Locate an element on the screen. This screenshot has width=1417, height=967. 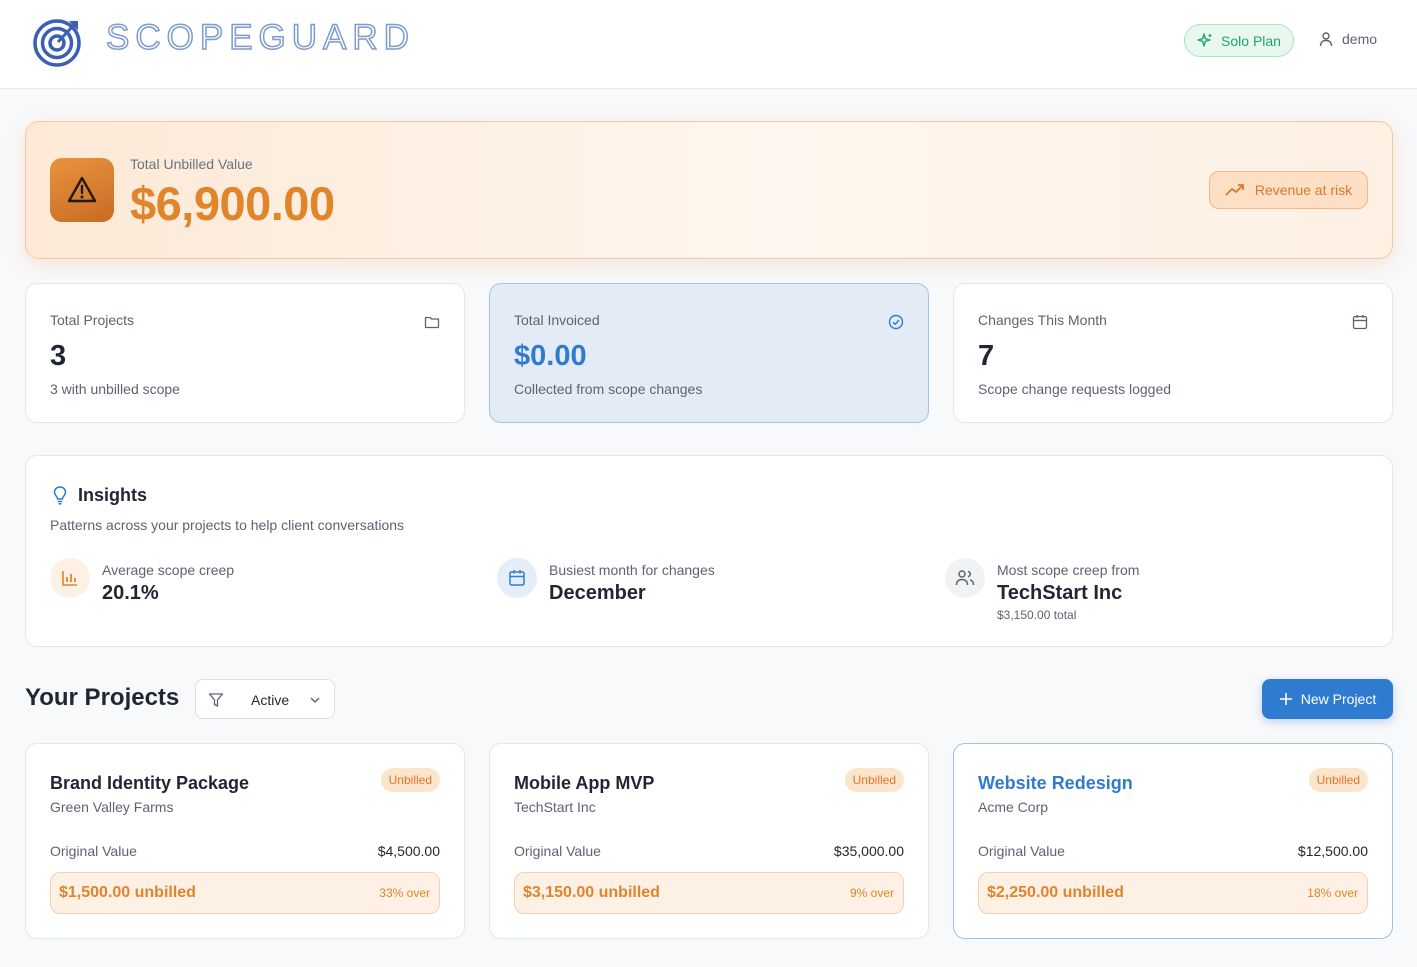
new-project-button: New Project is located at coordinates (1327, 699).